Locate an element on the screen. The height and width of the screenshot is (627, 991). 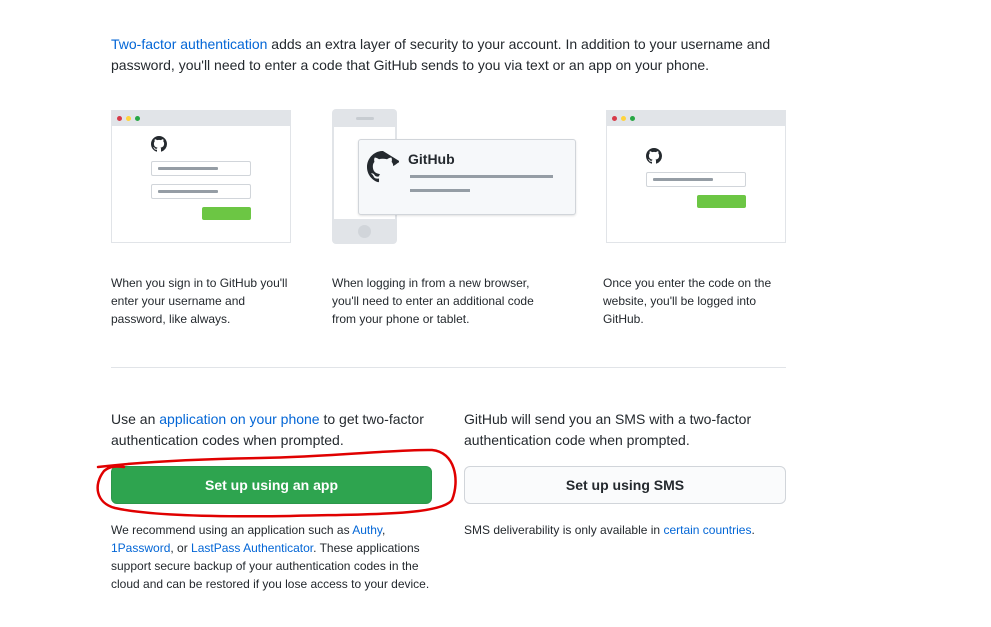
signin-mock-button is located at coordinates (226, 213).